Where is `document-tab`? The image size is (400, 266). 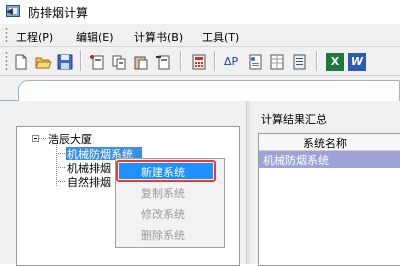 document-tab is located at coordinates (209, 91).